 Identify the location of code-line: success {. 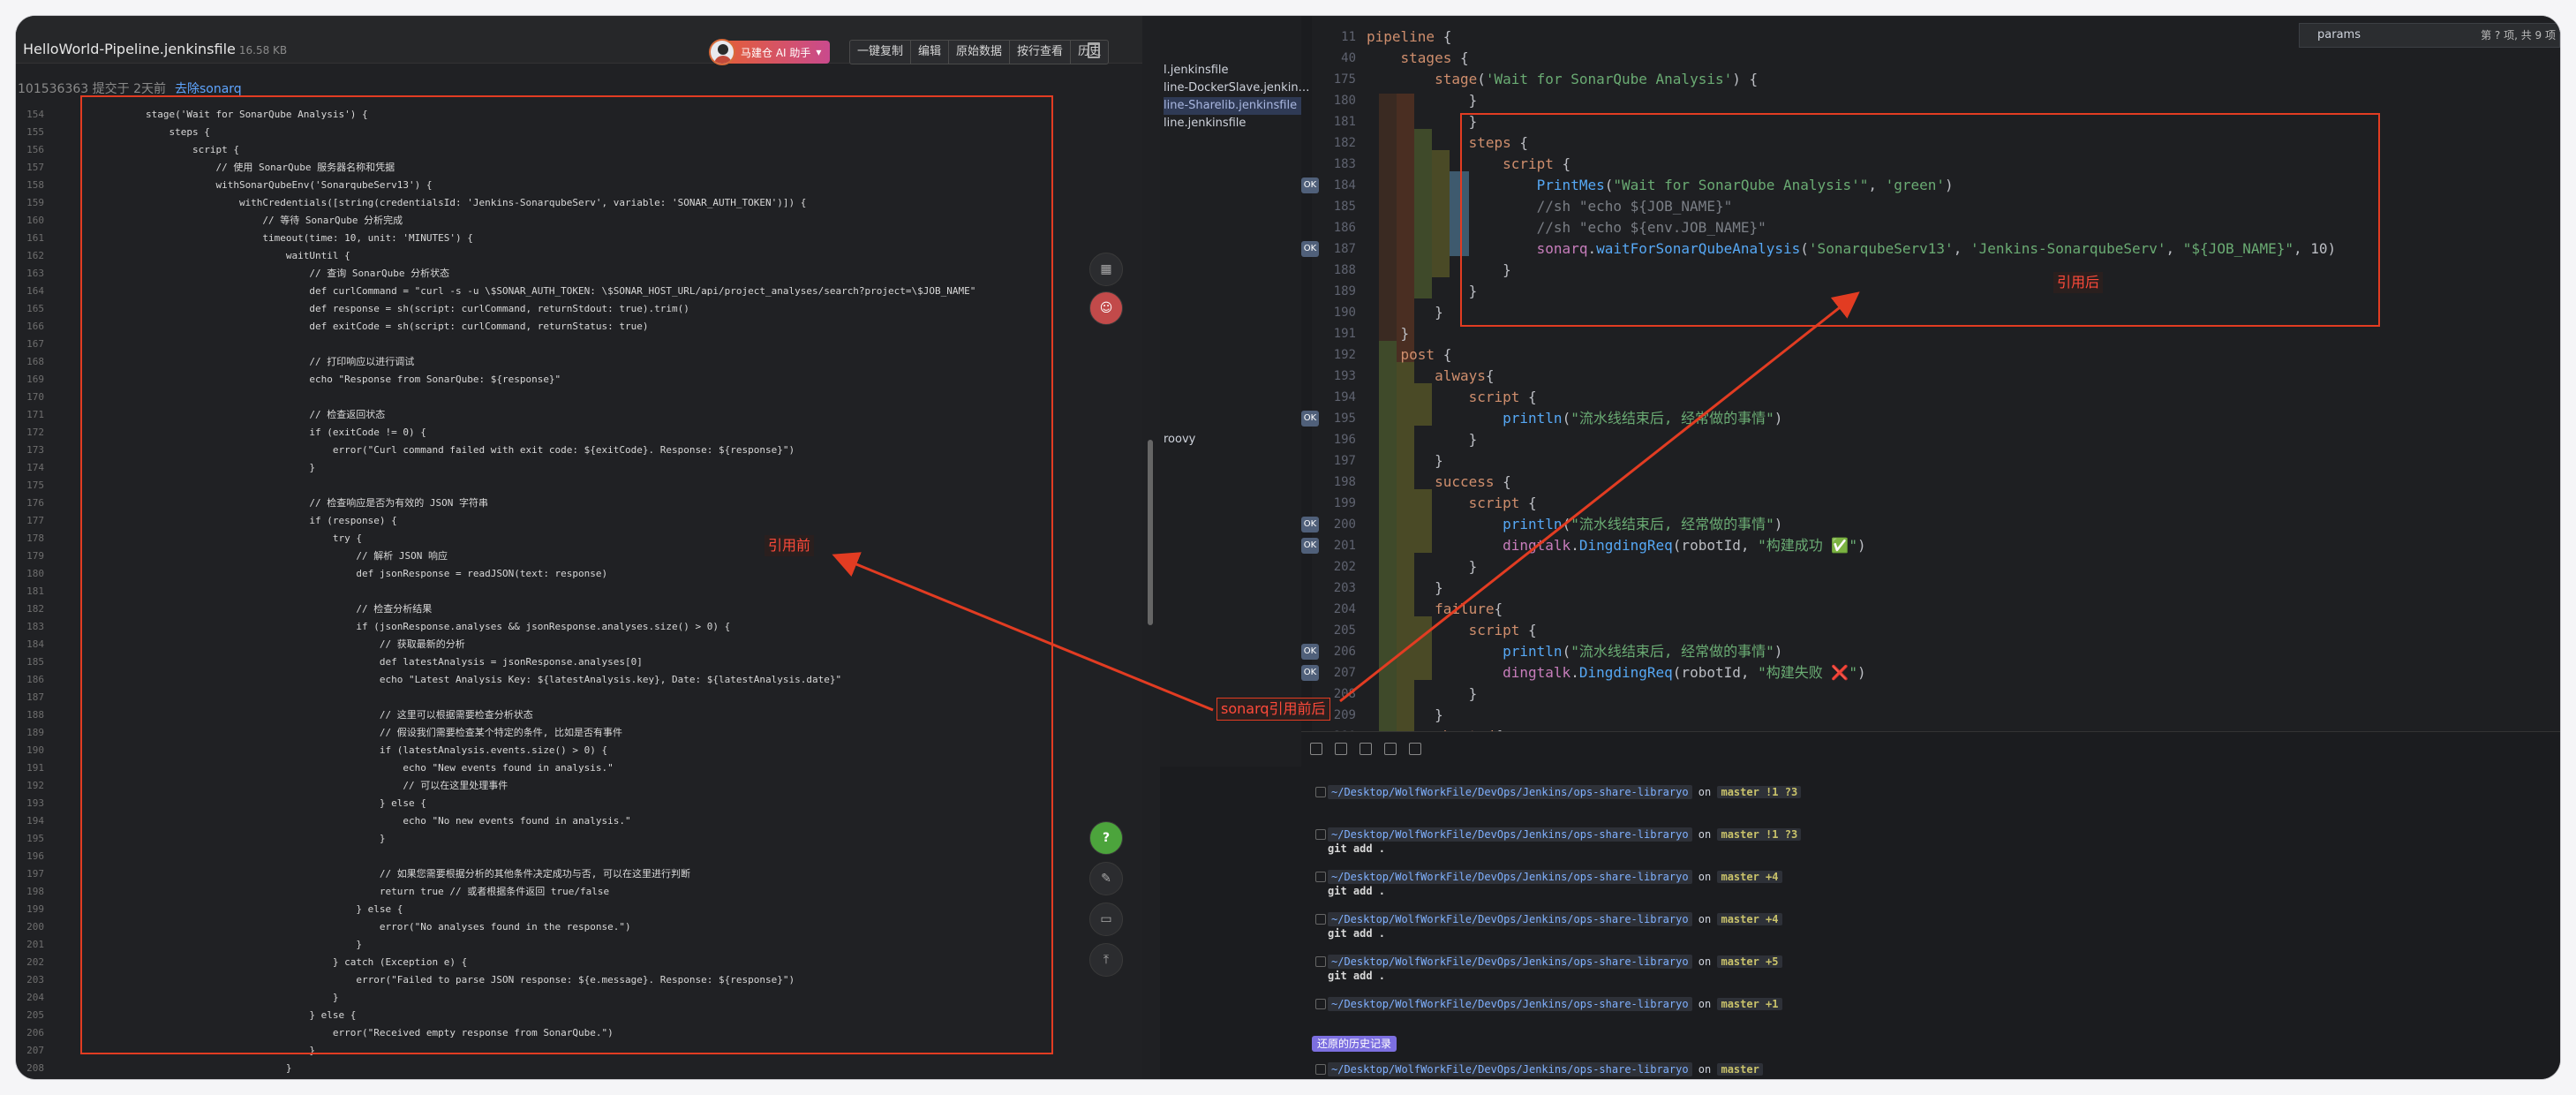
(1473, 481).